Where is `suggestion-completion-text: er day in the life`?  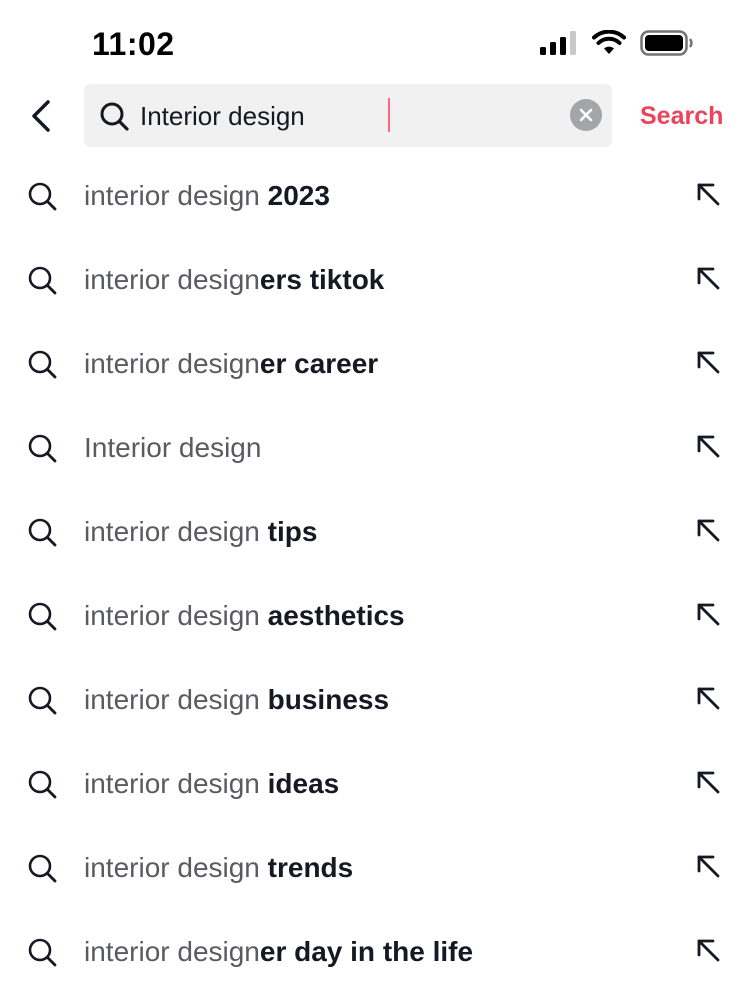
suggestion-completion-text: er day in the life is located at coordinates (366, 951).